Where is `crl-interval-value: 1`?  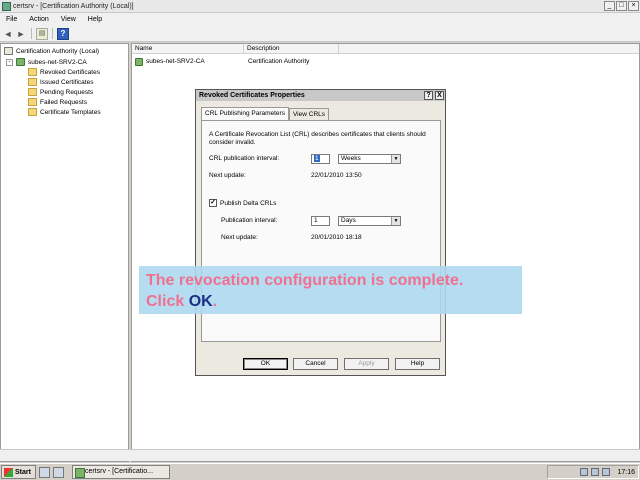 crl-interval-value: 1 is located at coordinates (317, 158).